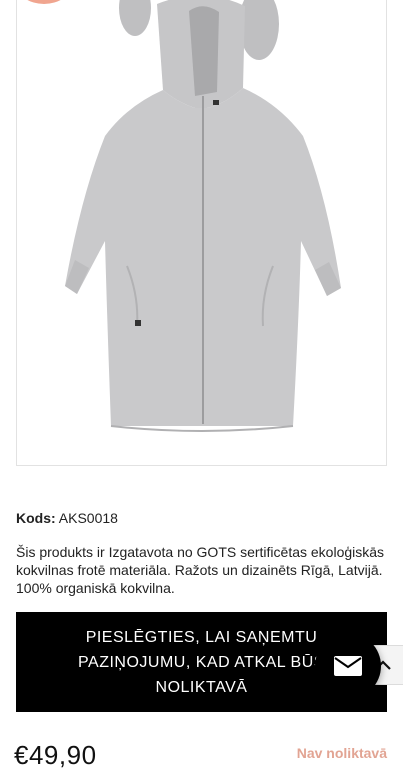 Image resolution: width=403 pixels, height=768 pixels. What do you see at coordinates (341, 753) in the screenshot?
I see `stock-status: Nav noliktavā` at bounding box center [341, 753].